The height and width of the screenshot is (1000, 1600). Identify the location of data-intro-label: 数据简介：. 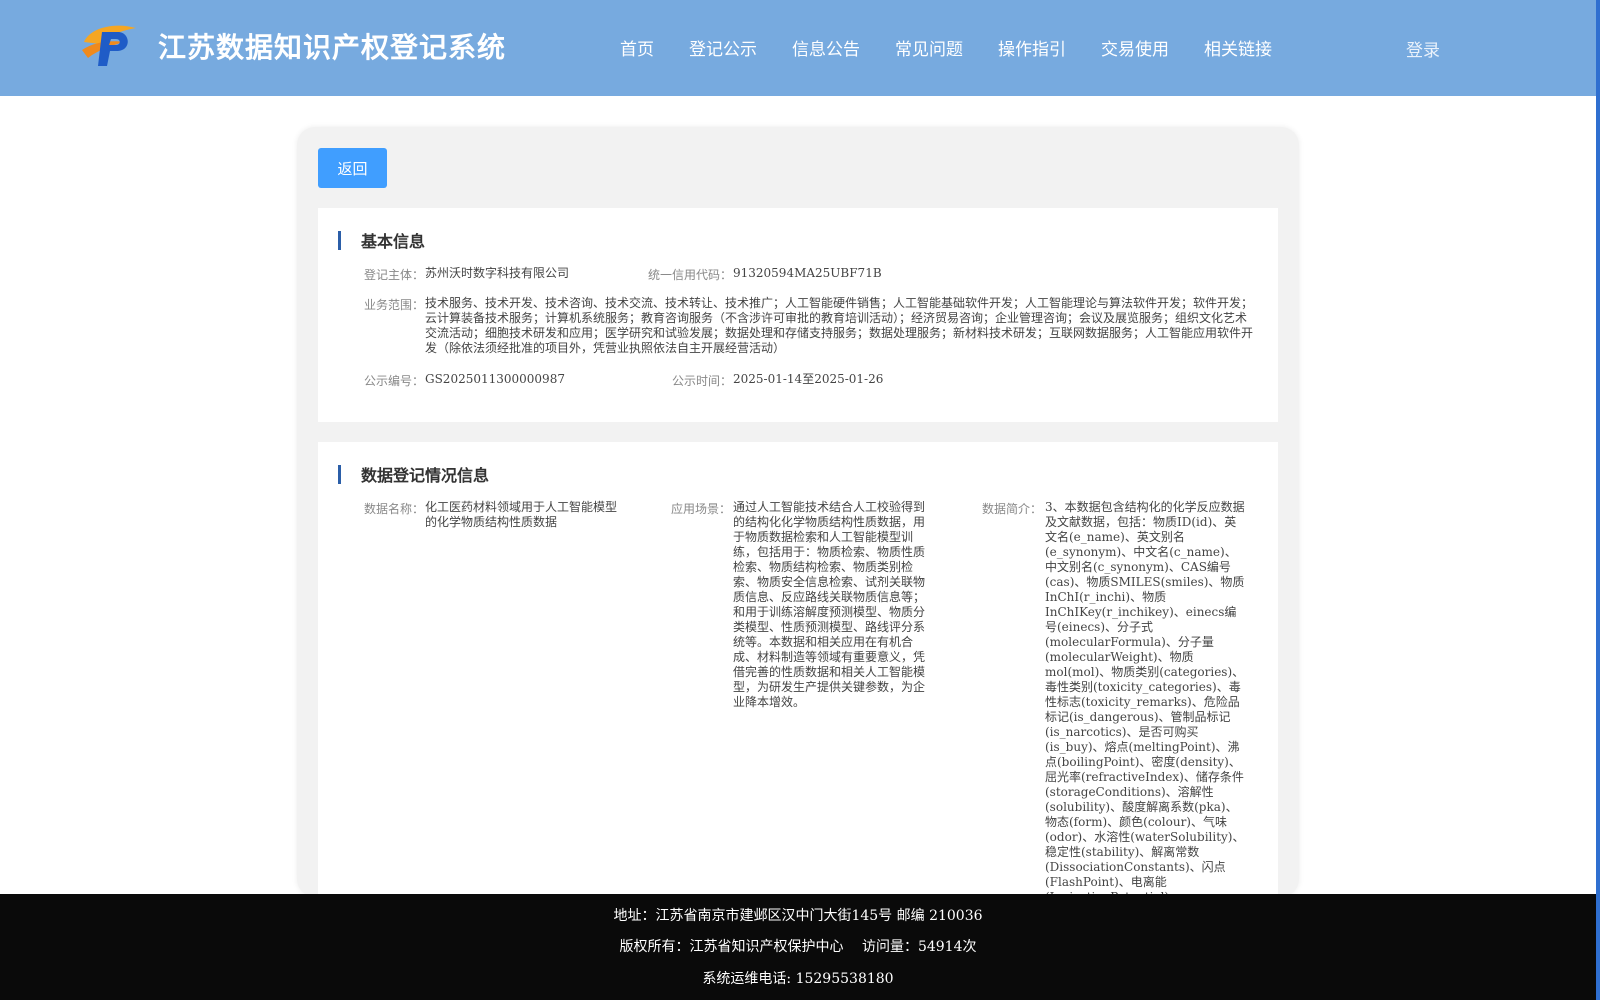
(1011, 509).